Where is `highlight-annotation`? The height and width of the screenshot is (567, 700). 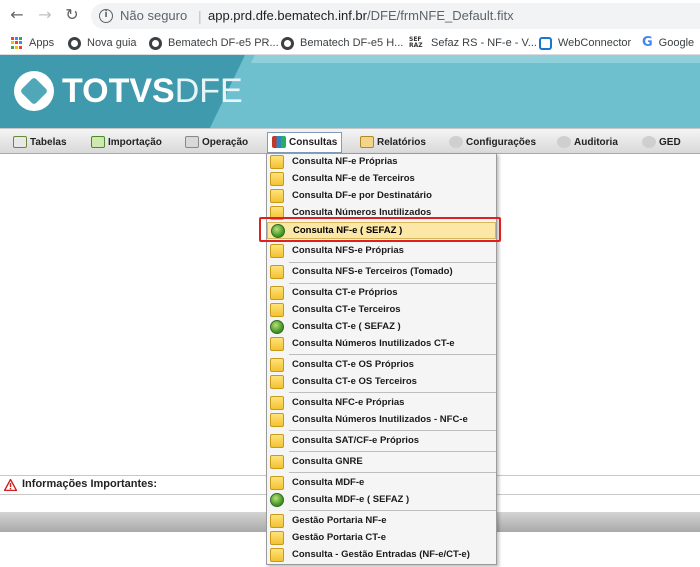 highlight-annotation is located at coordinates (380, 229).